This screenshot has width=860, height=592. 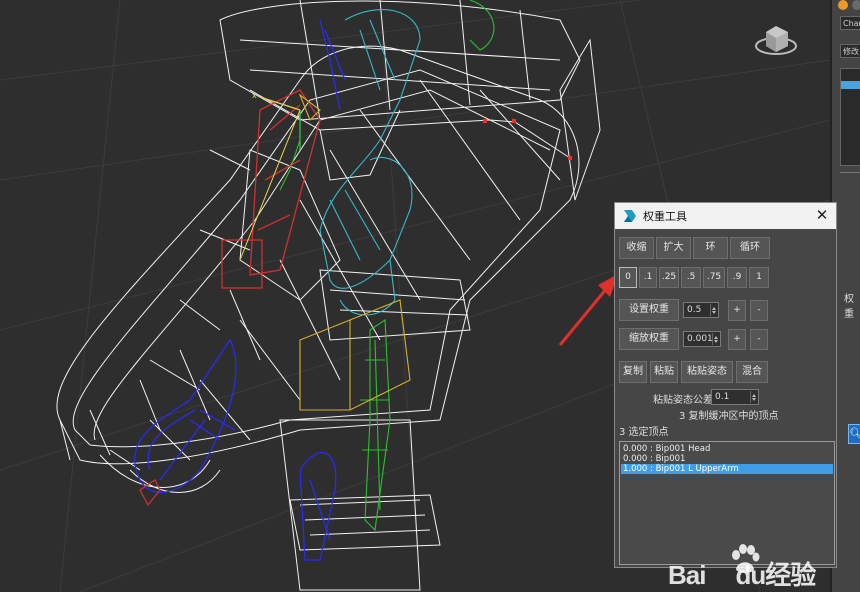 I want to click on preset-0-button: 0, so click(x=628, y=277).